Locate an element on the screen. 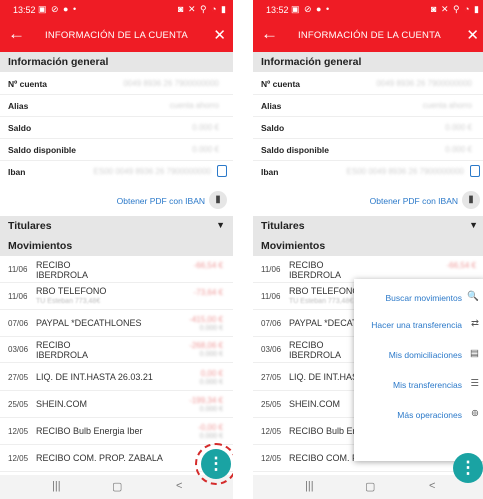 The image size is (483, 499). menu-item-label: Hacer una transferencia is located at coordinates (416, 325).